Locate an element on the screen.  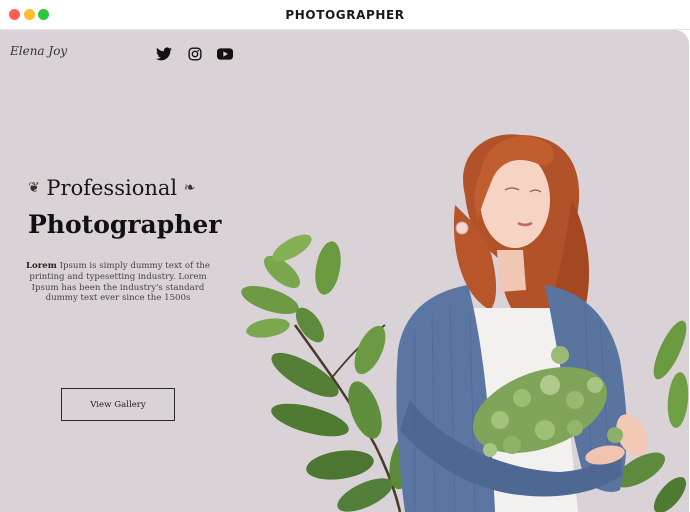
description-lead: Lorem is located at coordinates (41, 266).